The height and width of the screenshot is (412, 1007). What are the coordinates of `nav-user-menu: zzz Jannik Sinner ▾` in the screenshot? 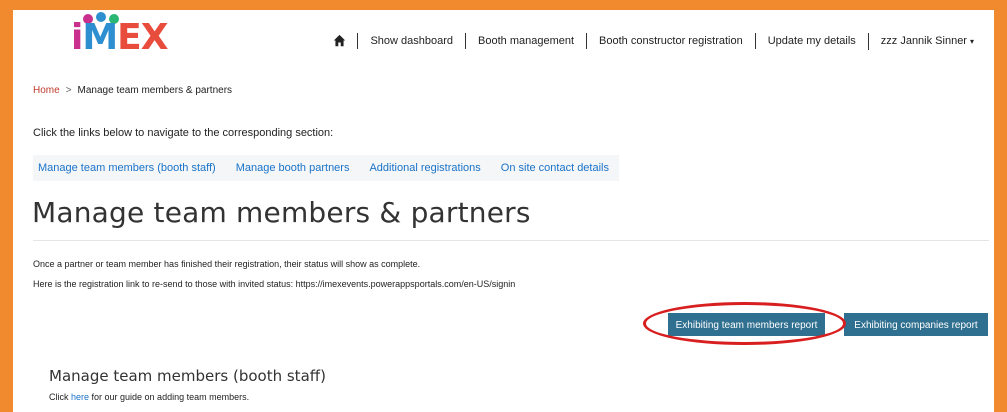 It's located at (926, 41).